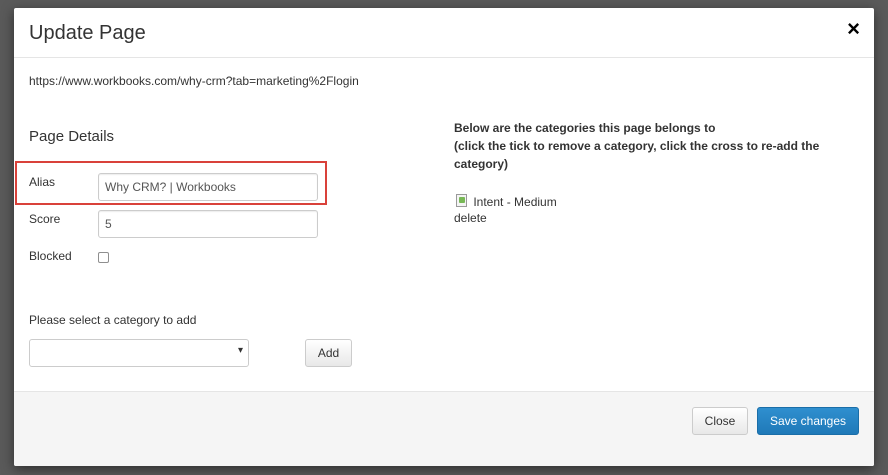 This screenshot has width=888, height=475. I want to click on close-icon: ×, so click(853, 29).